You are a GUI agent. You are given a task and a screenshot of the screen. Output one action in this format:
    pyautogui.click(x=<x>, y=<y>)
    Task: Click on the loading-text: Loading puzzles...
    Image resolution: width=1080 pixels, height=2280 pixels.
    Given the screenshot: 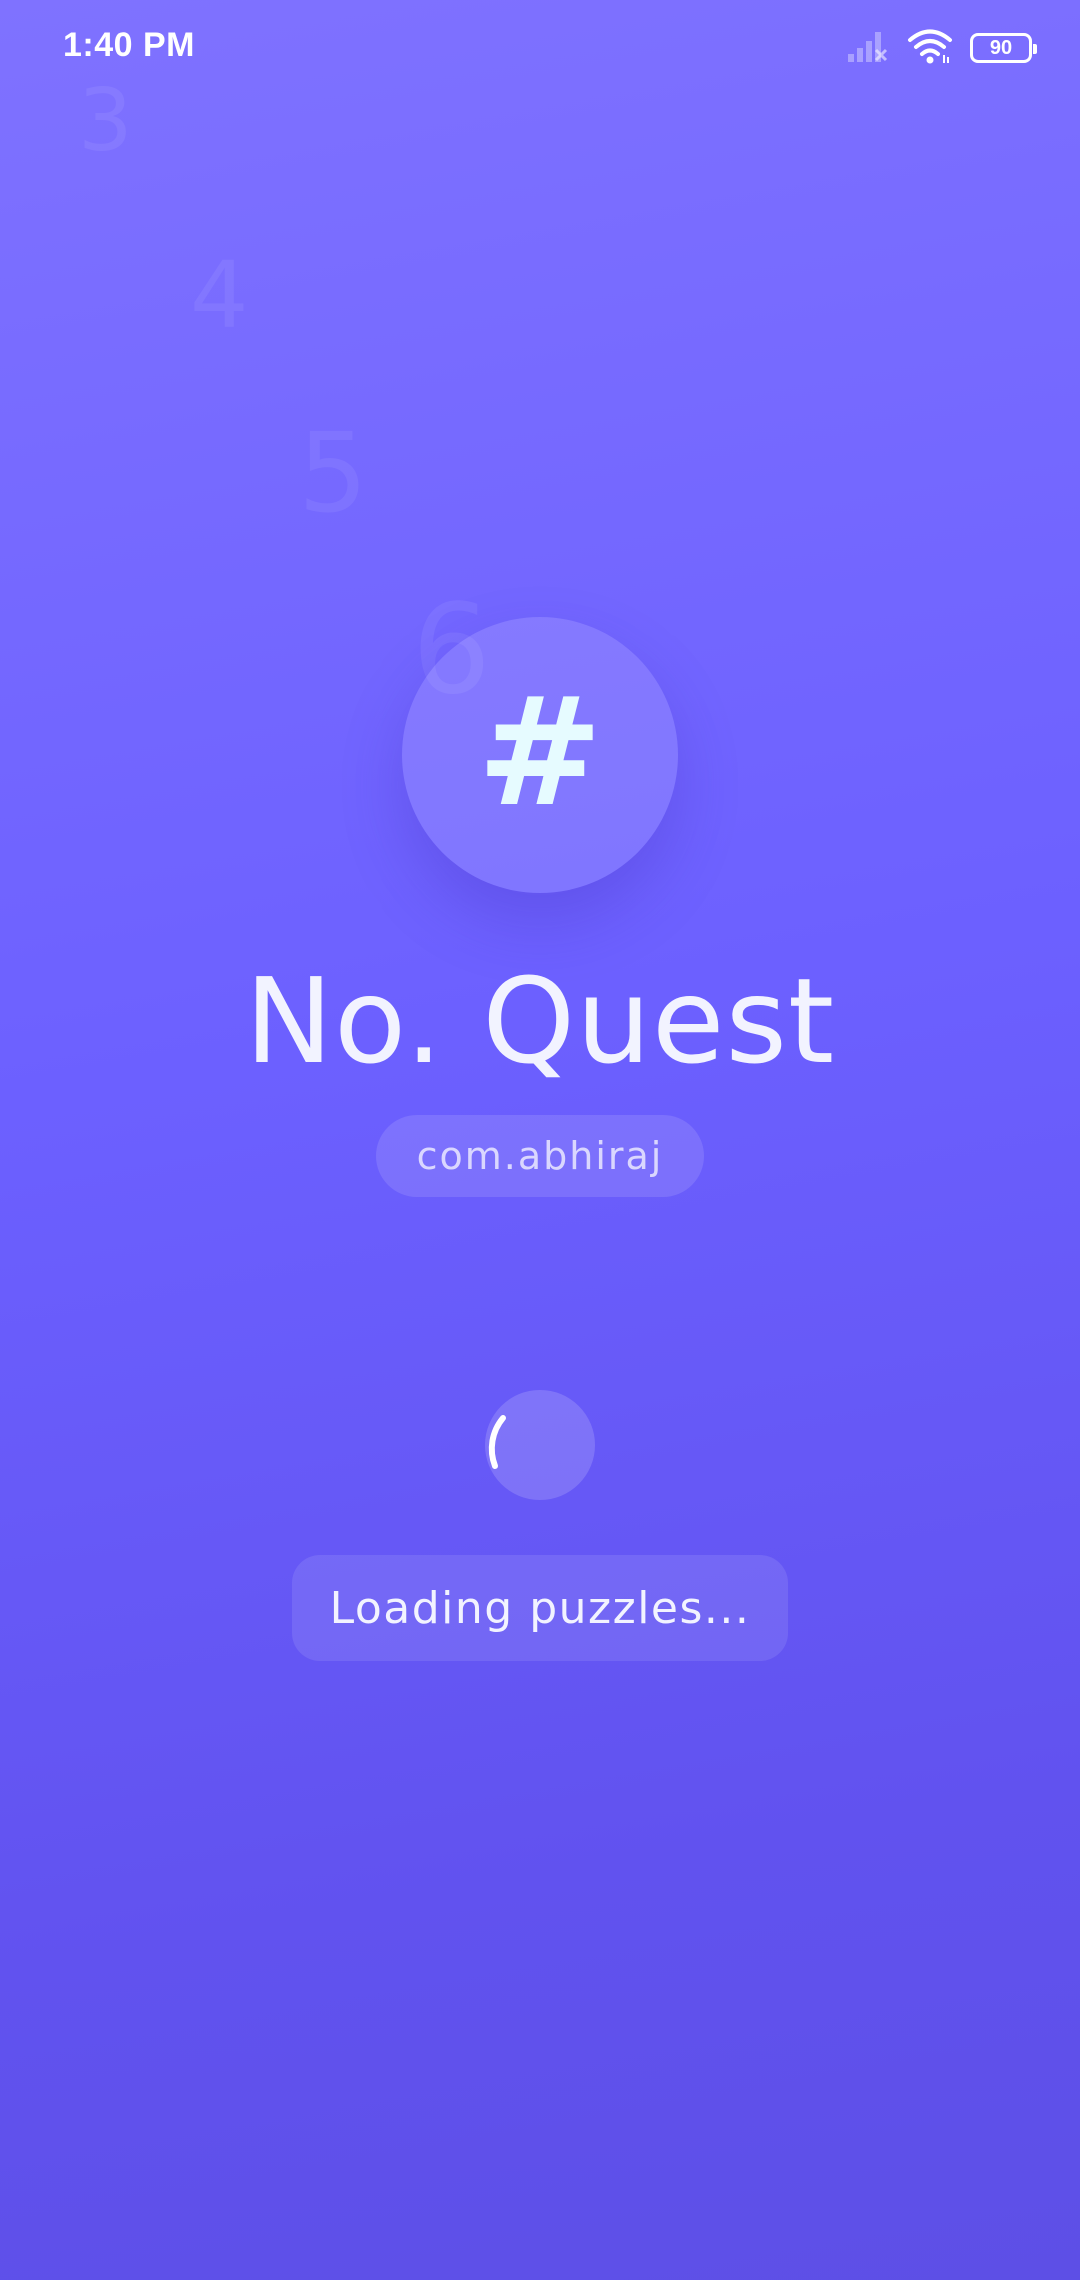 What is the action you would take?
    pyautogui.click(x=540, y=1608)
    